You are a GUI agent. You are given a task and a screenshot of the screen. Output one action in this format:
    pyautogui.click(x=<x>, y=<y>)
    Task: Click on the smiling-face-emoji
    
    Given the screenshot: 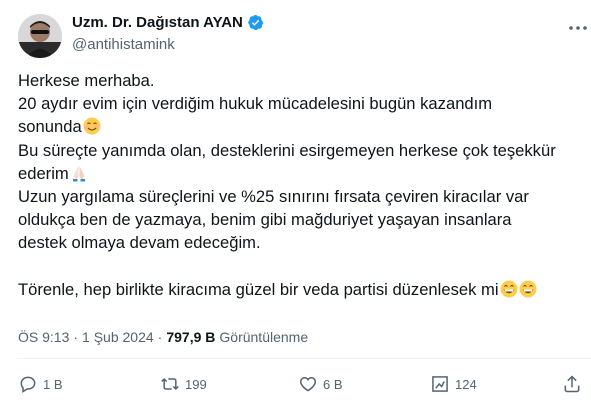 What is the action you would take?
    pyautogui.click(x=92, y=126)
    